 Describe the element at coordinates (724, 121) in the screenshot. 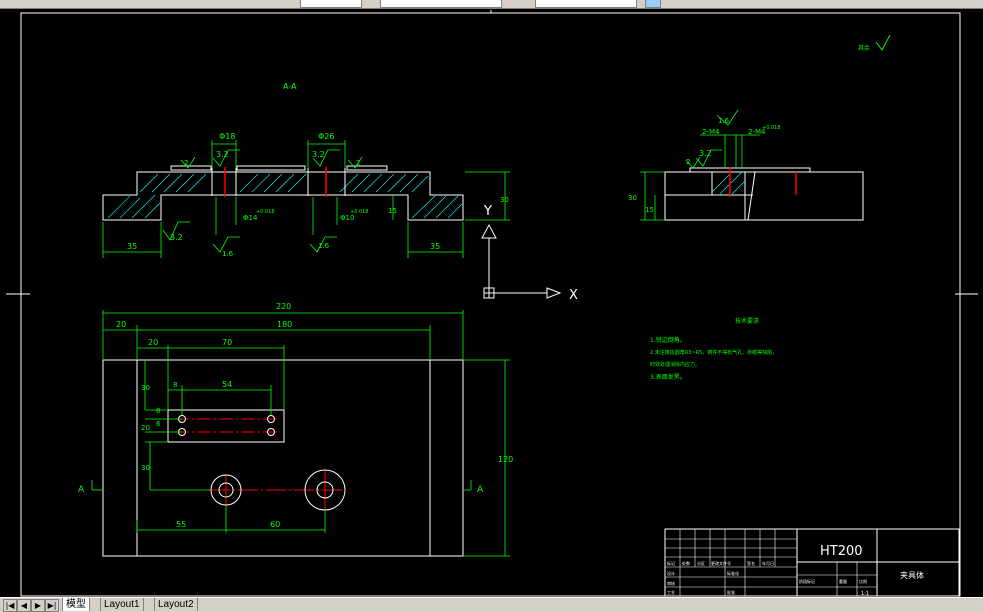

I see `side-dim-16: 1.6` at that location.